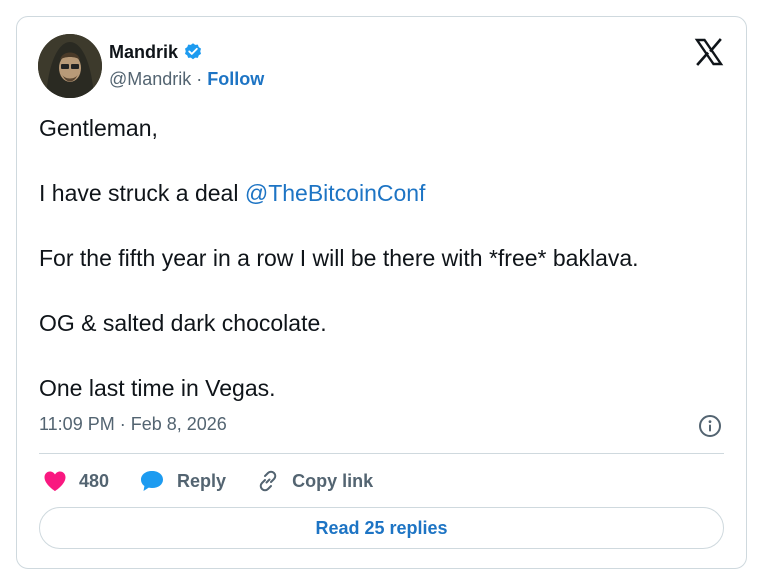  I want to click on reply-label: Reply, so click(202, 480).